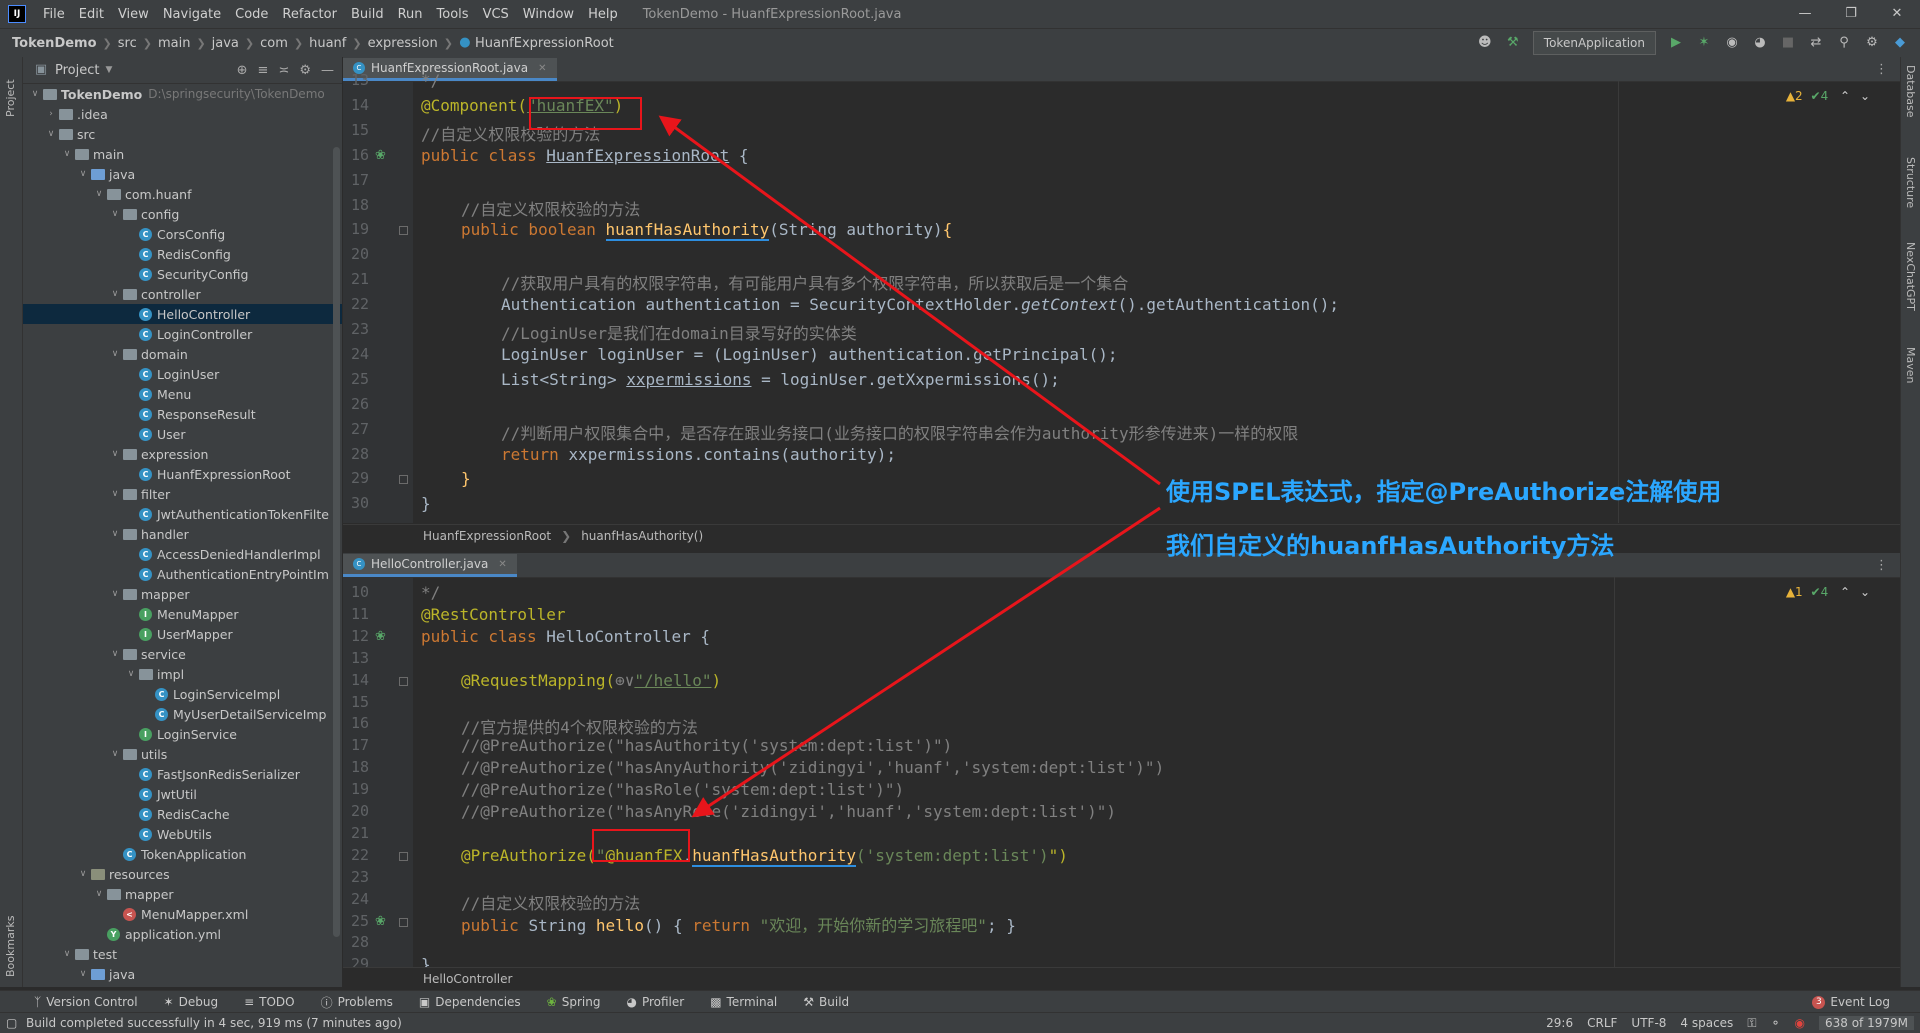 This screenshot has width=1920, height=1033. What do you see at coordinates (133, 14) in the screenshot?
I see `menu-view: View` at bounding box center [133, 14].